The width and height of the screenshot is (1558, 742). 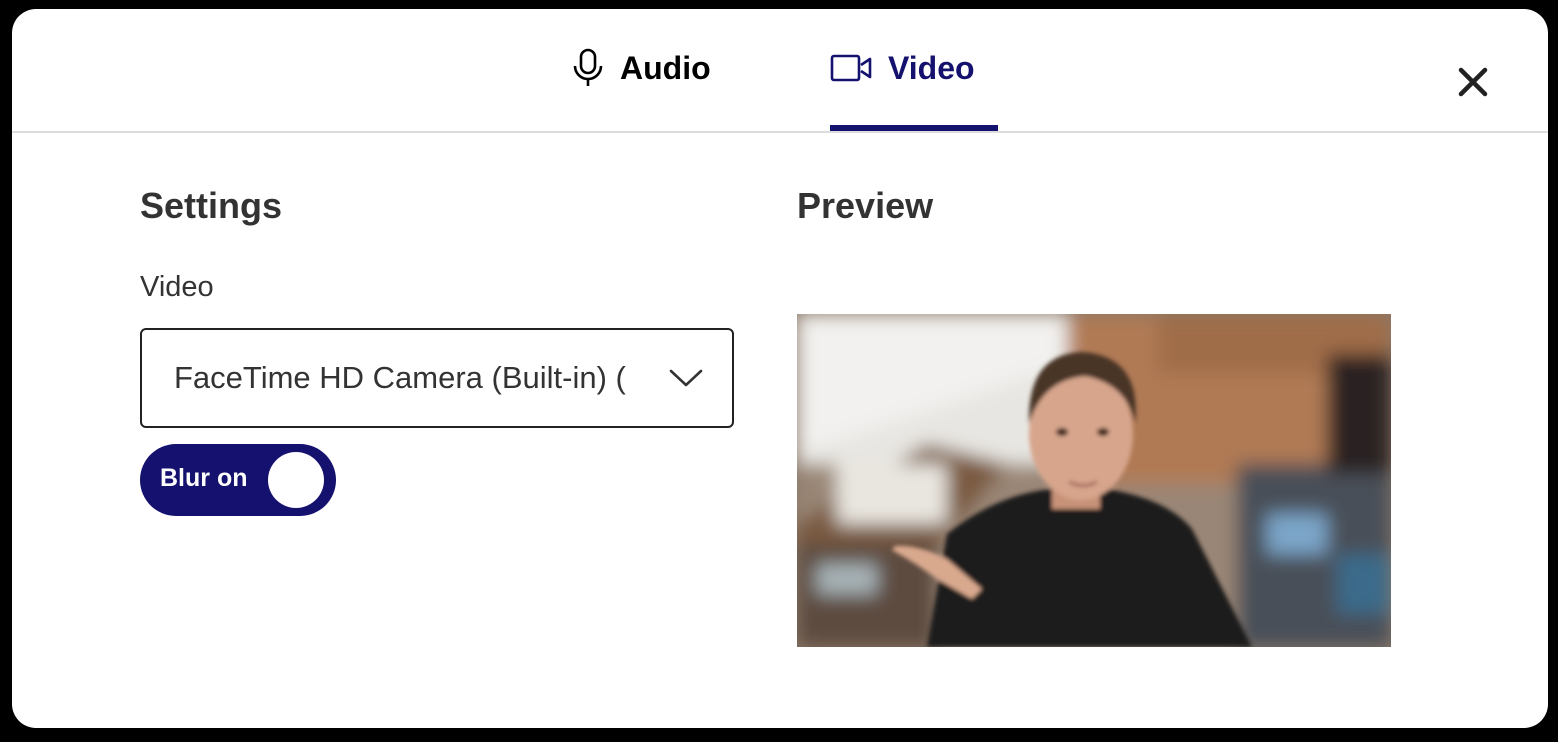 I want to click on preview-heading: Preview, so click(x=865, y=205).